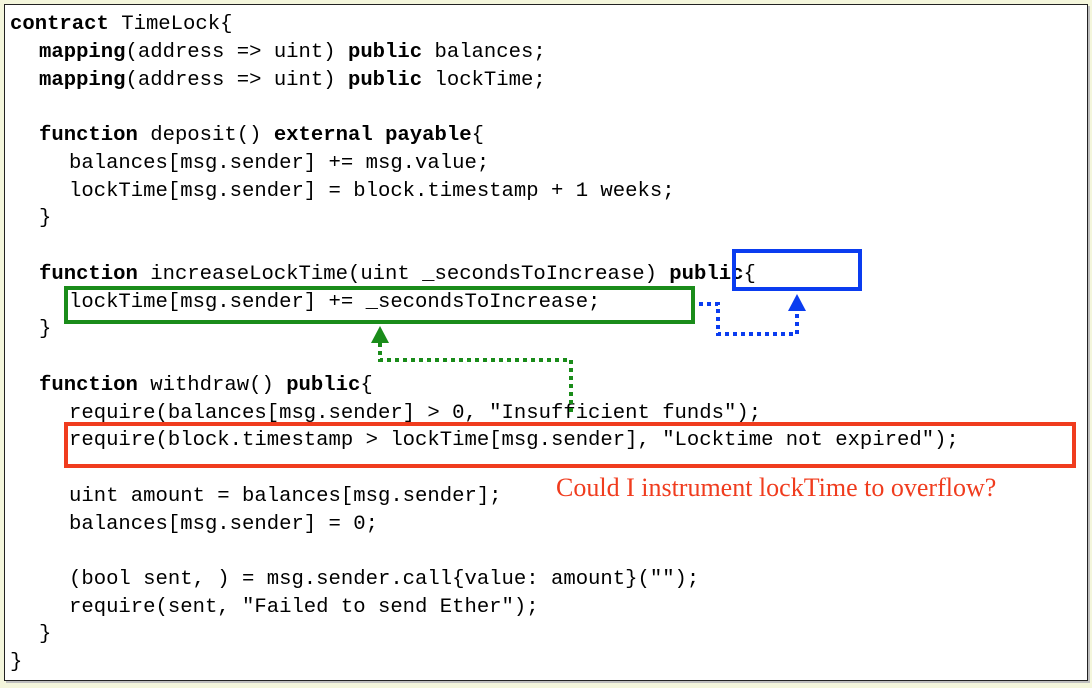  Describe the element at coordinates (588, 353) in the screenshot. I see `connector-arrows` at that location.